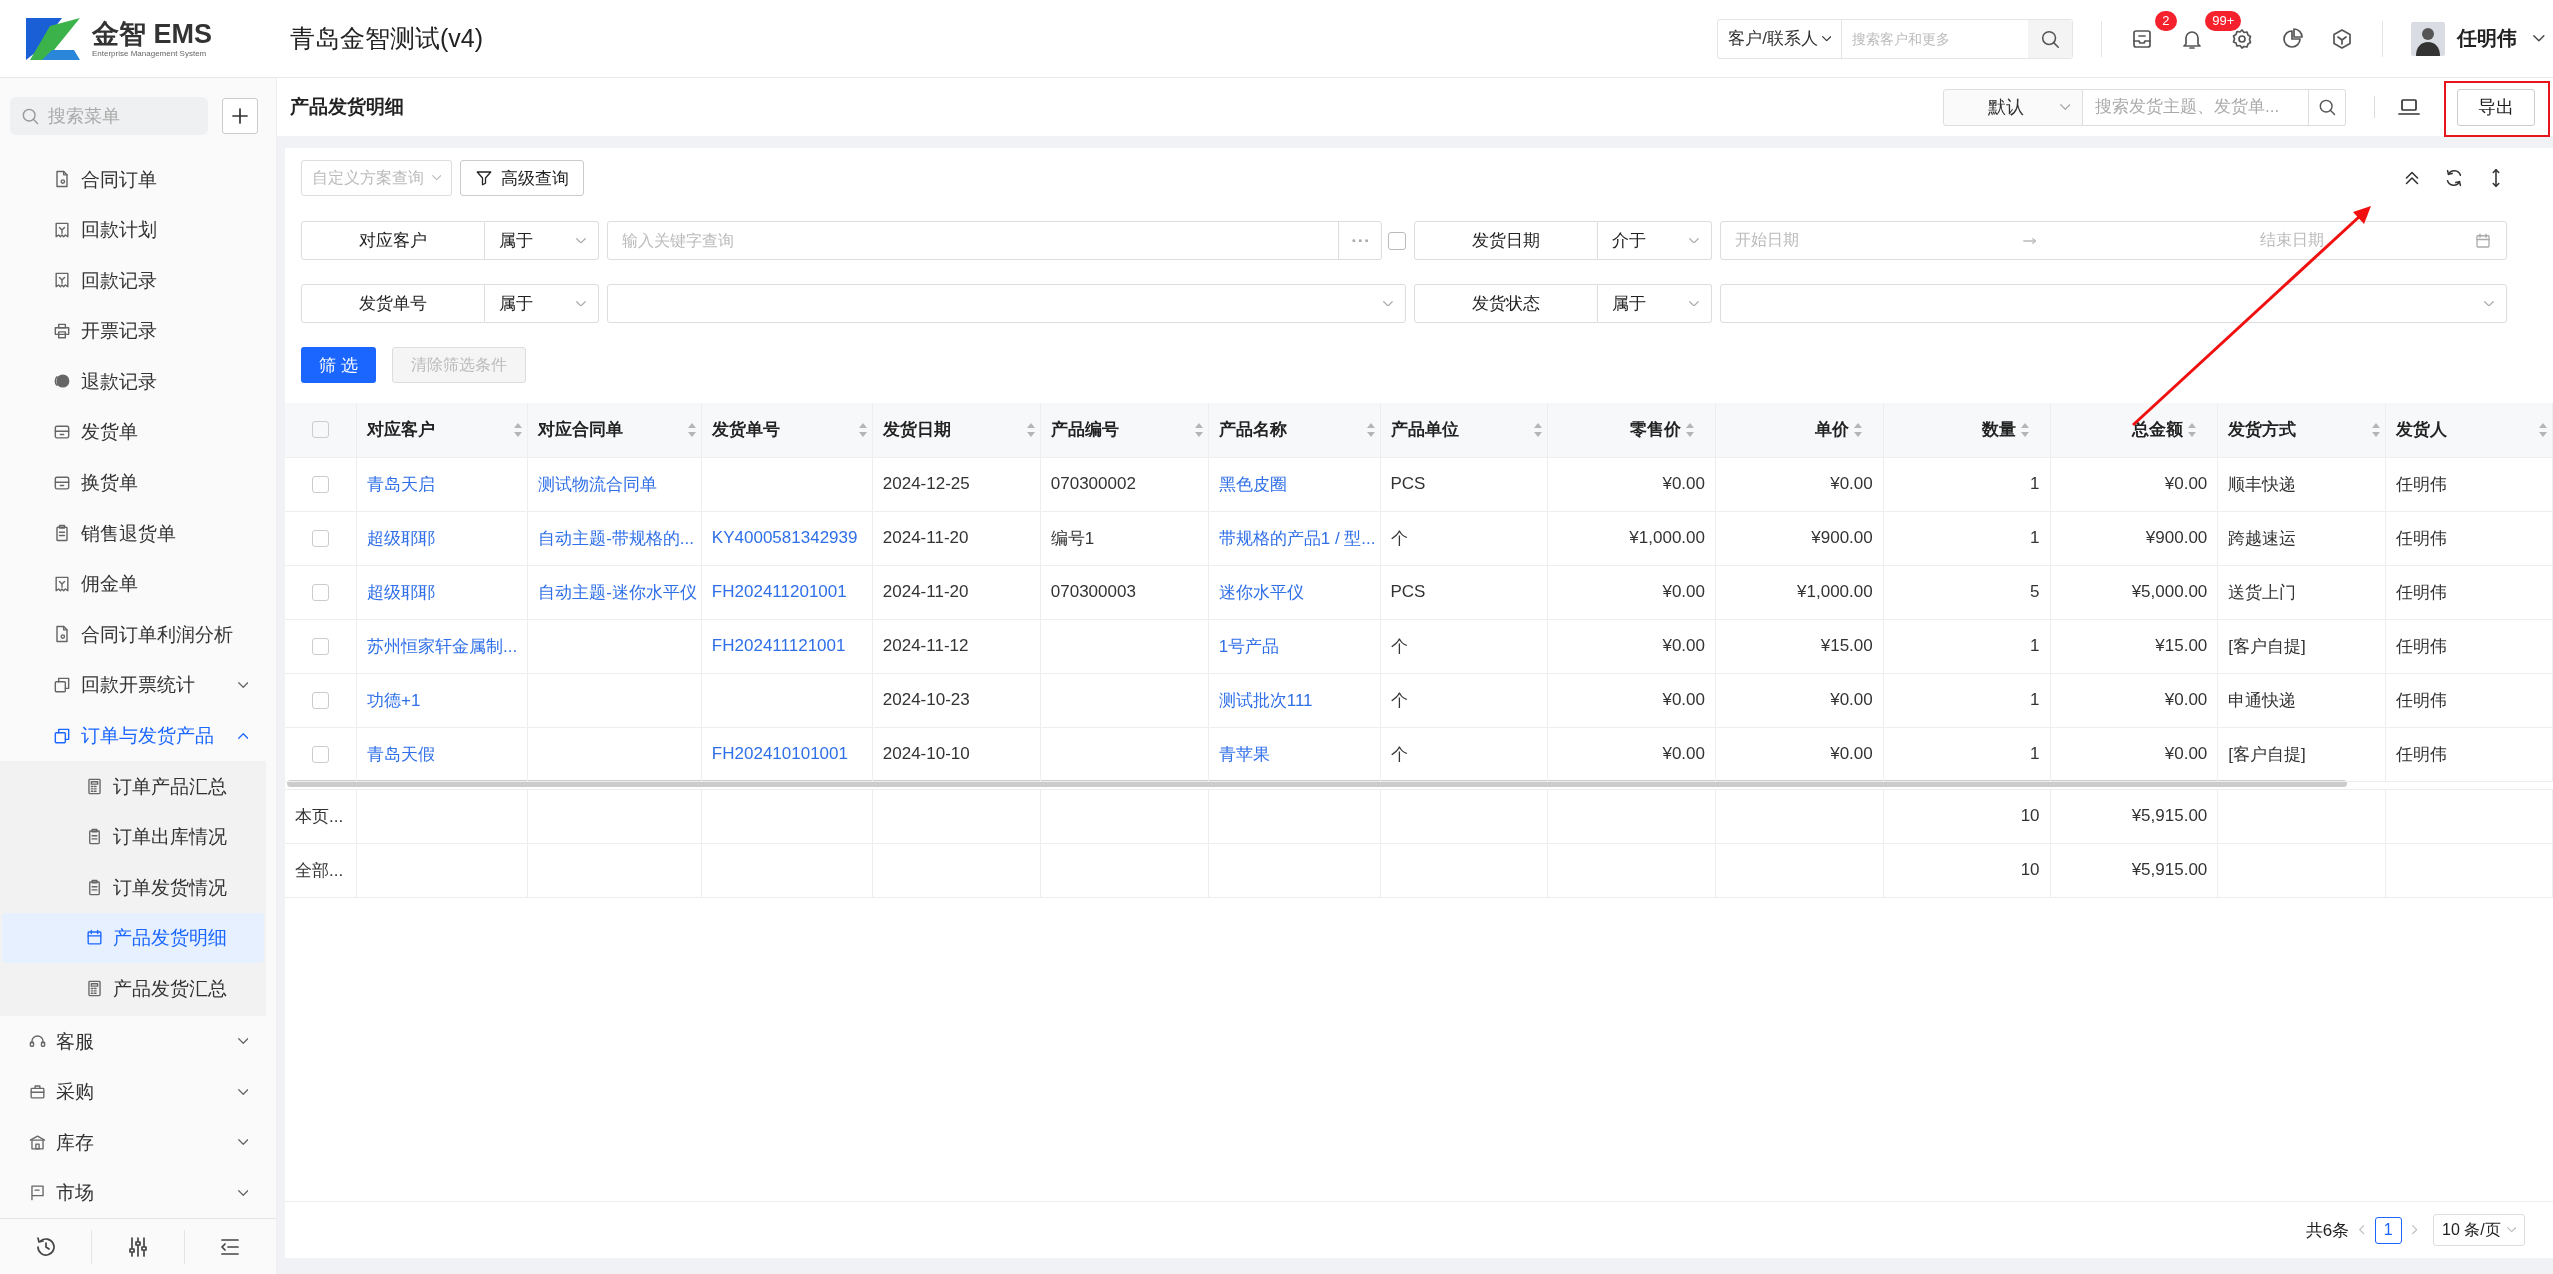 This screenshot has height=1274, width=2553. Describe the element at coordinates (138, 432) in the screenshot. I see `menu-item: 发货单` at that location.